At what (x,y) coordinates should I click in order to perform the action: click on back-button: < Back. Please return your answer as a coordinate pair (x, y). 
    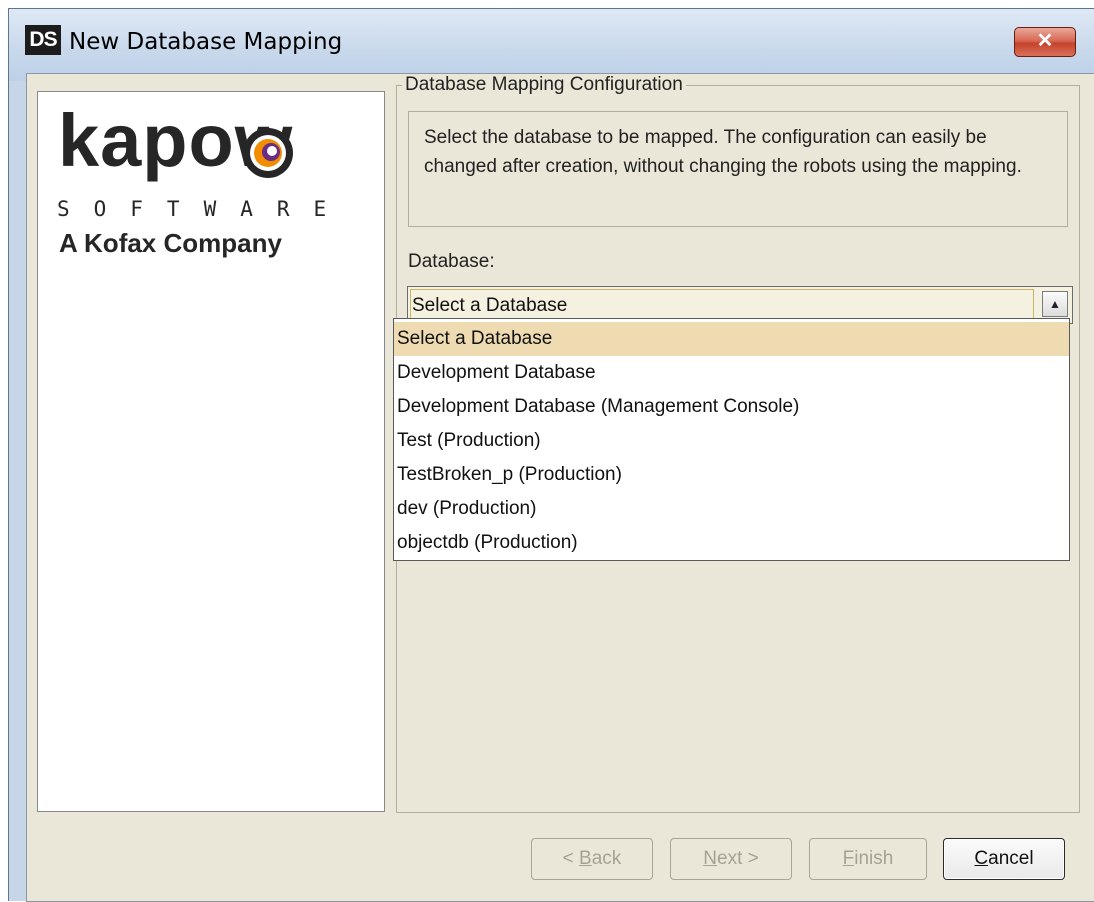
    Looking at the image, I should click on (592, 859).